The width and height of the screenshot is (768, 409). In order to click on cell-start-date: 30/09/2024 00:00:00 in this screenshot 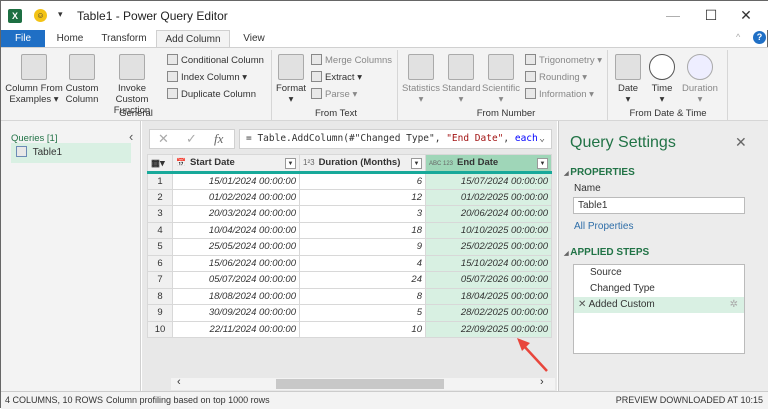, I will do `click(236, 313)`.